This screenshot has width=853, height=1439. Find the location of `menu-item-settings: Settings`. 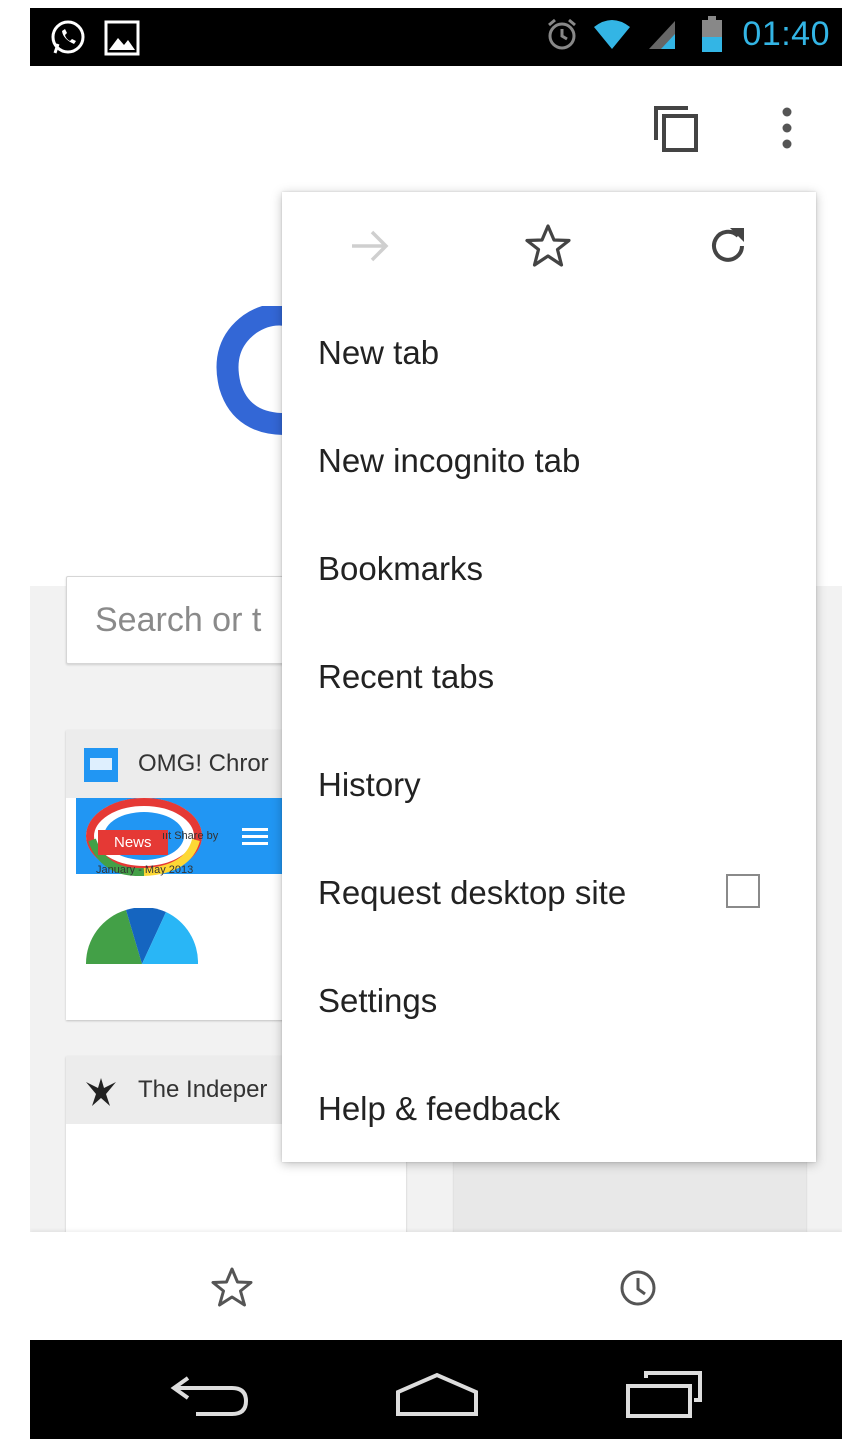

menu-item-settings: Settings is located at coordinates (549, 1002).